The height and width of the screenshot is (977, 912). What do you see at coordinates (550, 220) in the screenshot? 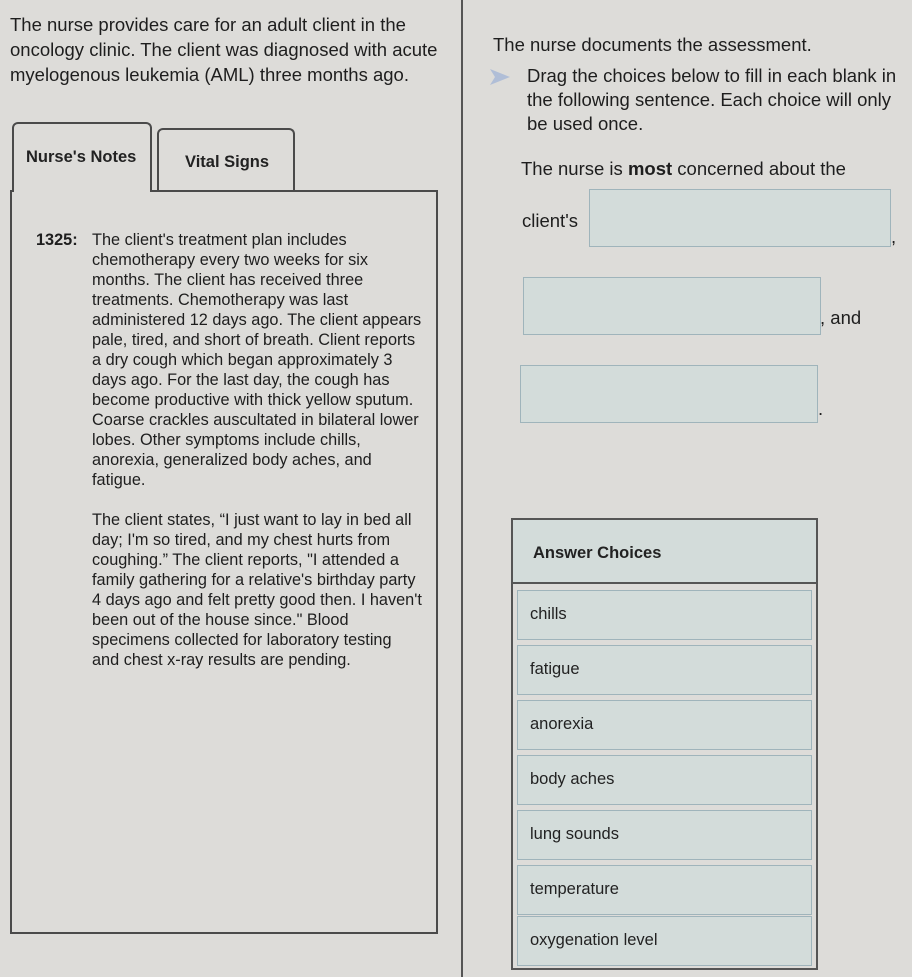
I see `blank1-prefix: client's` at bounding box center [550, 220].